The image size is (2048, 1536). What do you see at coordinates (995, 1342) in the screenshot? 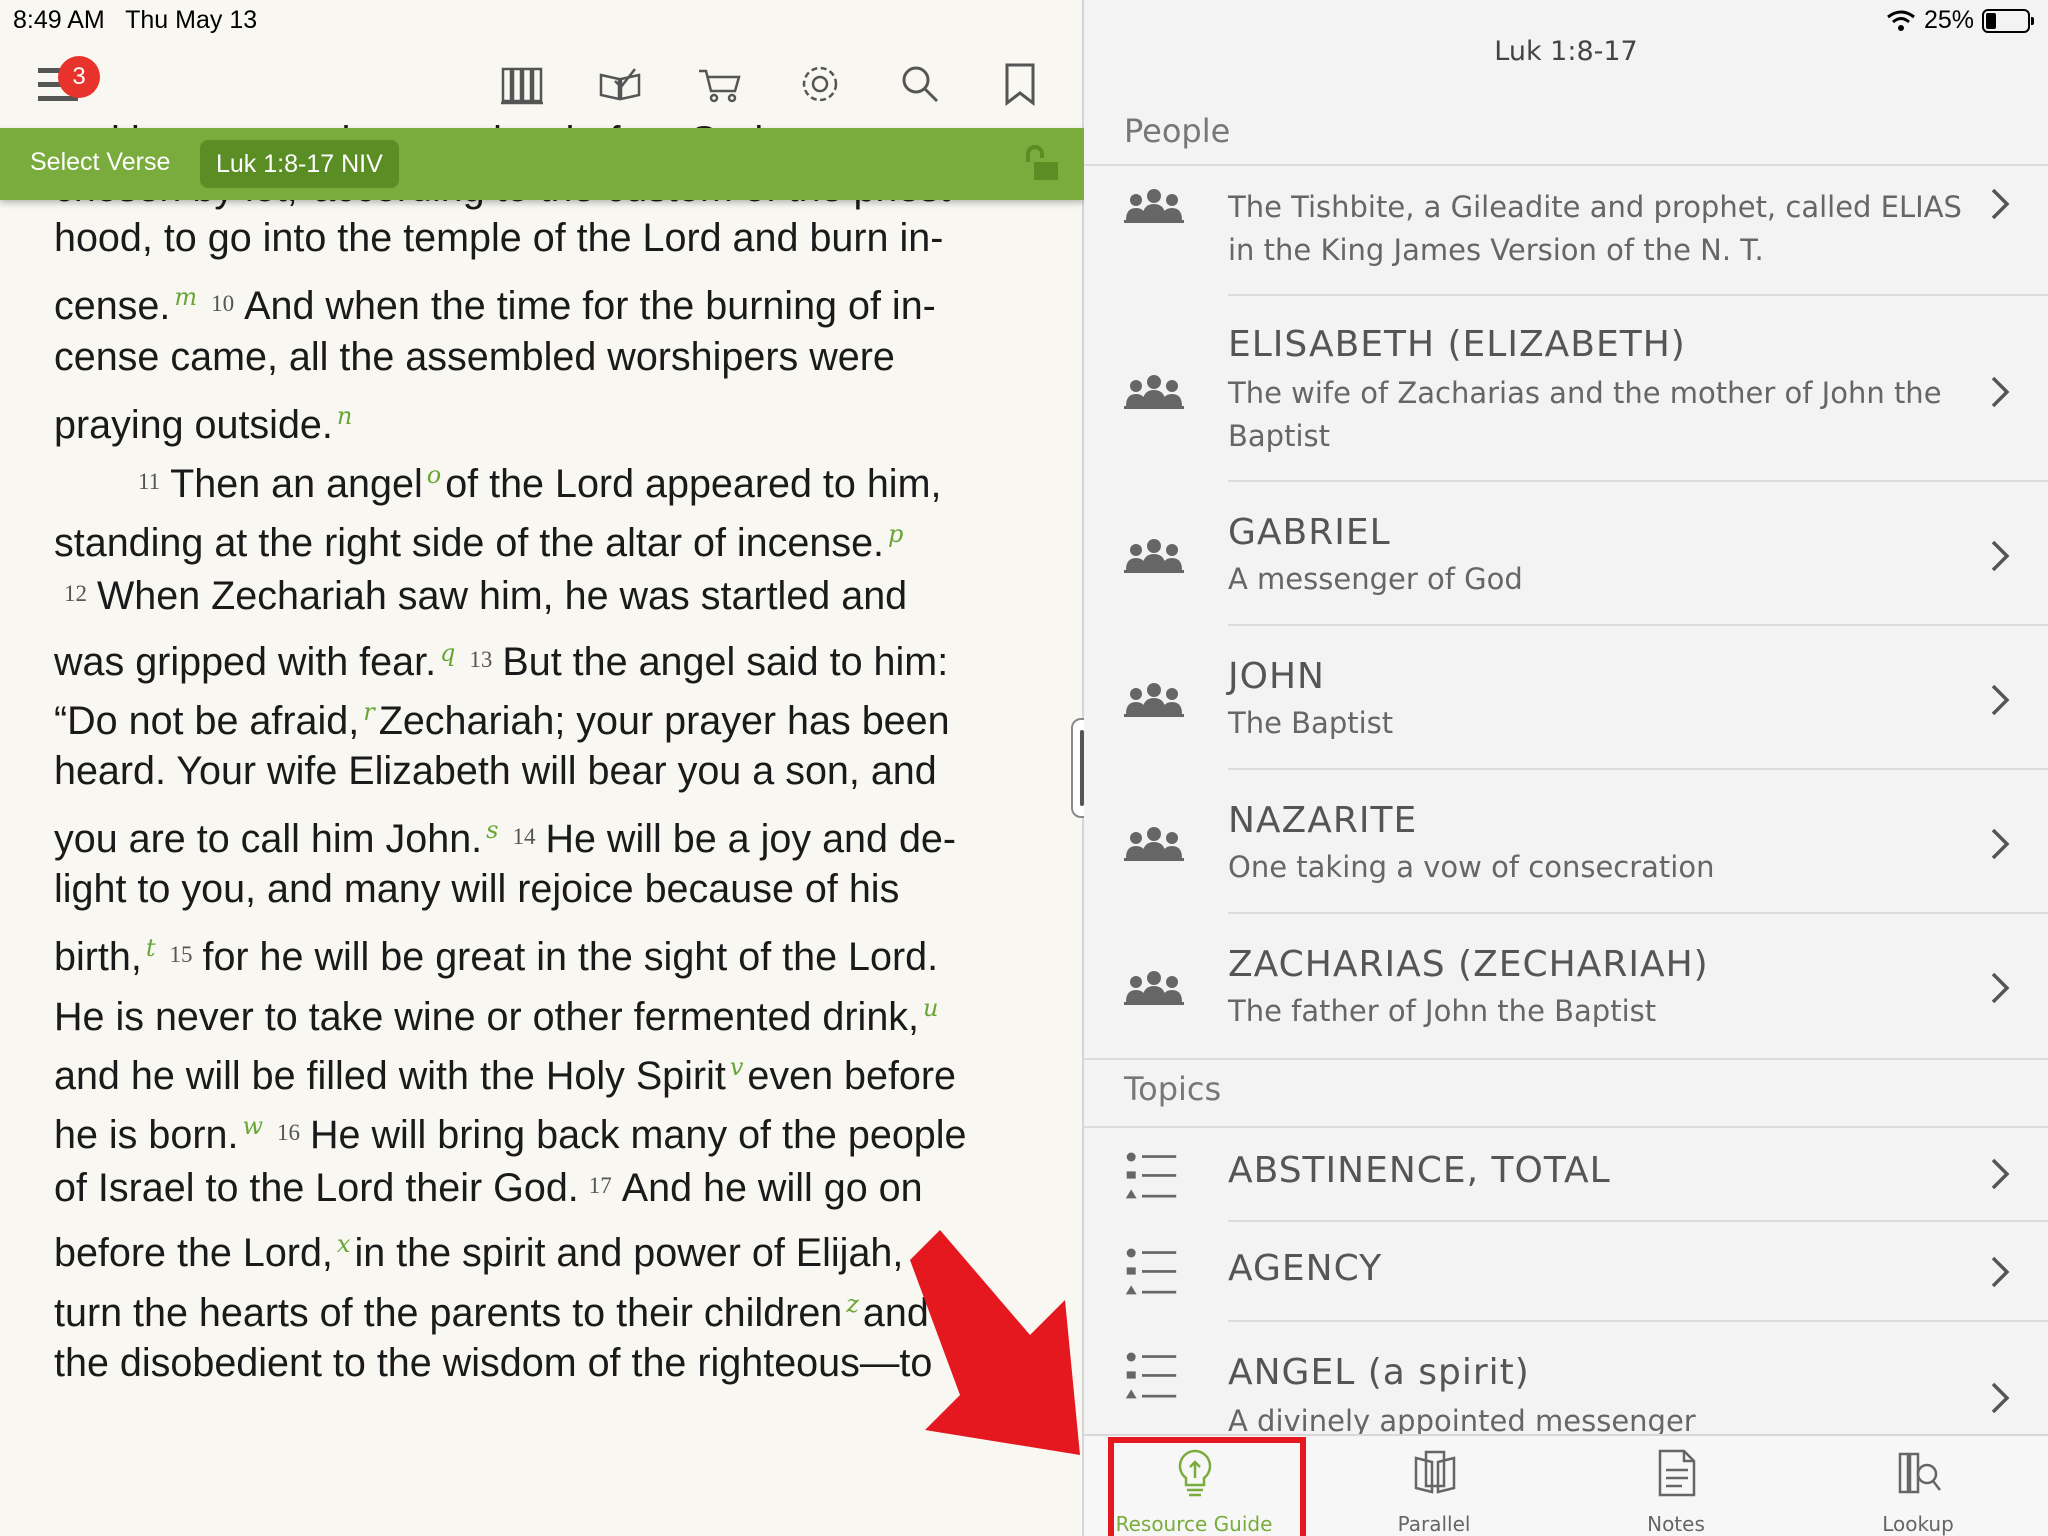
I see `red-pointer-arrow-icon` at bounding box center [995, 1342].